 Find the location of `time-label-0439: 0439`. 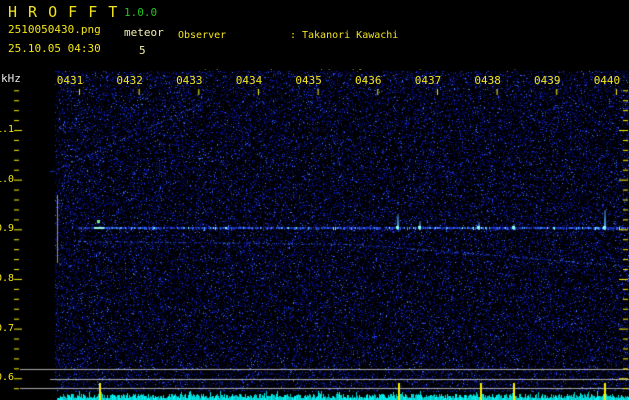

time-label-0439: 0439 is located at coordinates (547, 80).